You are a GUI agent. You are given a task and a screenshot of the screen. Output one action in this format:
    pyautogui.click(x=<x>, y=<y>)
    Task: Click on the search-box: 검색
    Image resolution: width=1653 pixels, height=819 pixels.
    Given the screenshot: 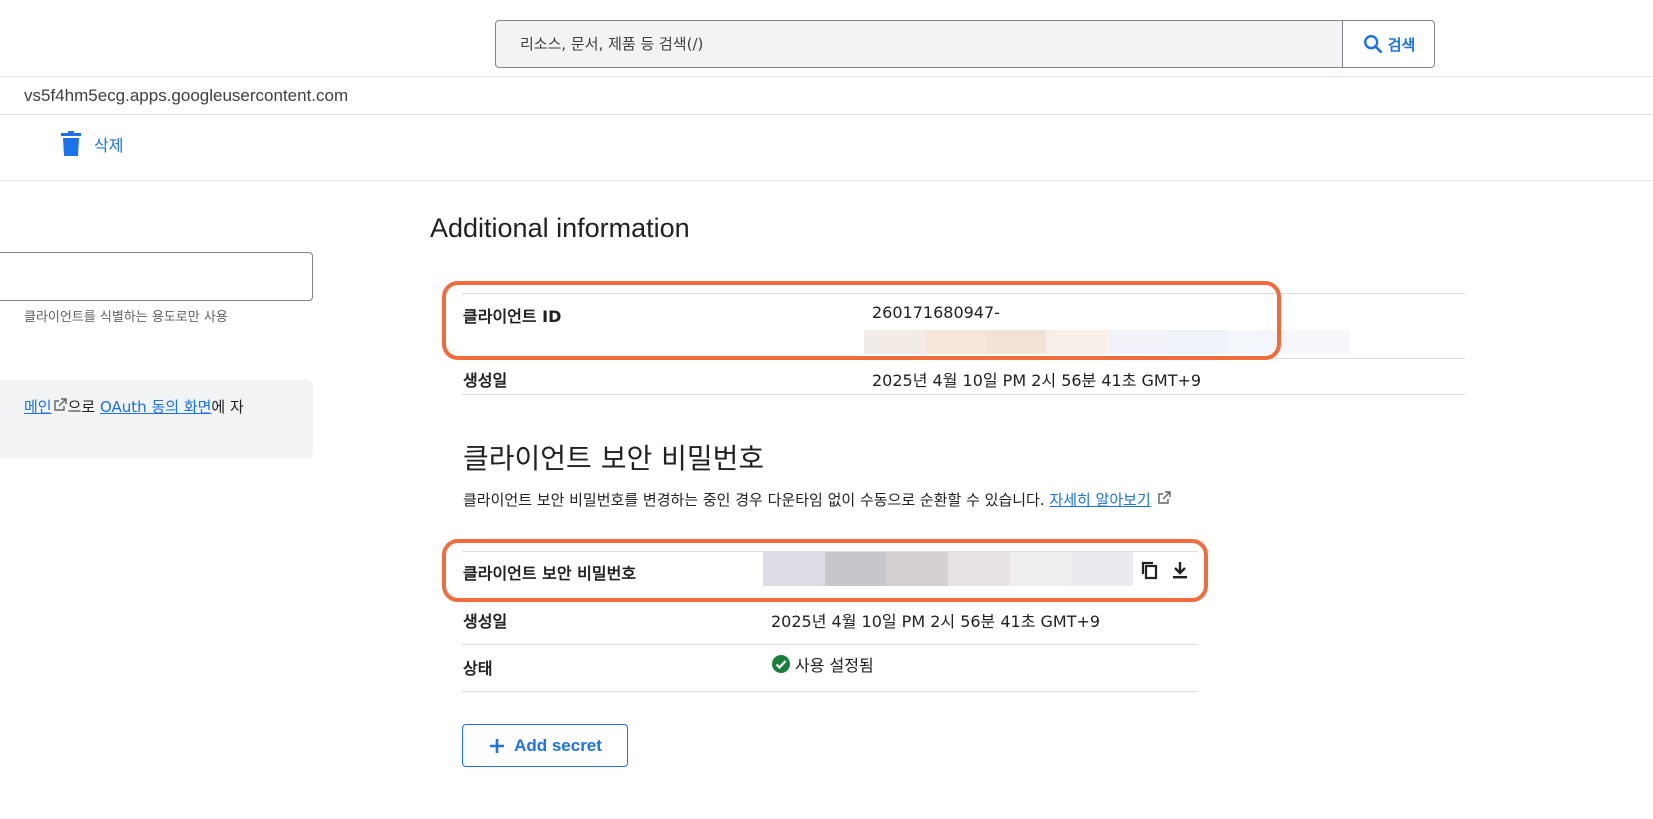 What is the action you would take?
    pyautogui.click(x=965, y=44)
    